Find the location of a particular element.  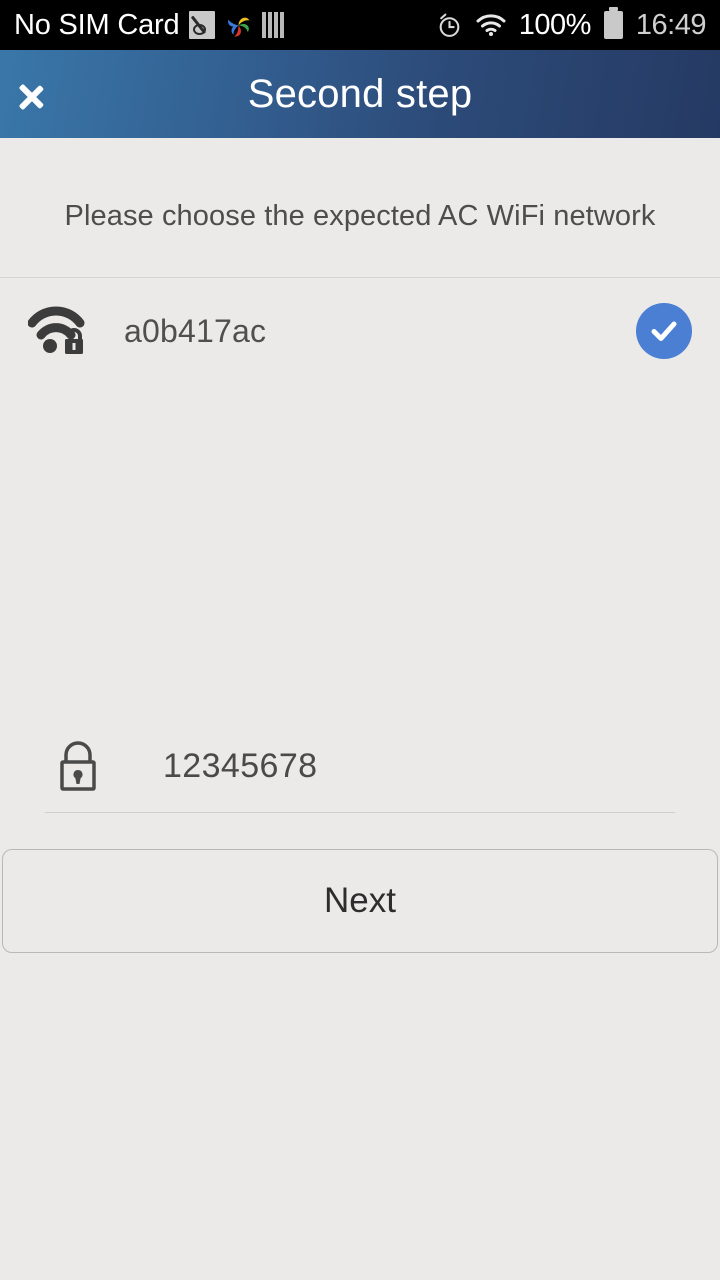

page-title: Second step is located at coordinates (360, 93).